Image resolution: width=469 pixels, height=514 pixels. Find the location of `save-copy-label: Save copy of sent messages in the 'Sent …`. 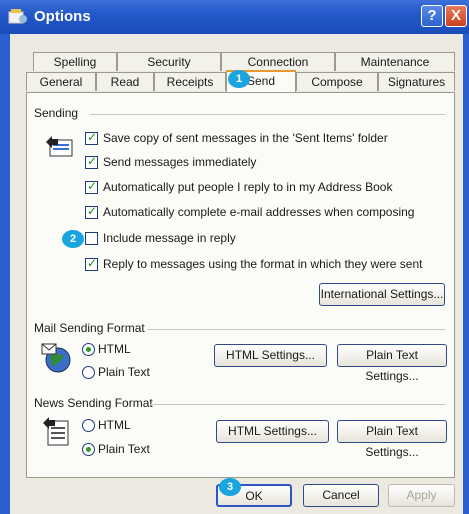

save-copy-label: Save copy of sent messages in the 'Sent … is located at coordinates (245, 138).